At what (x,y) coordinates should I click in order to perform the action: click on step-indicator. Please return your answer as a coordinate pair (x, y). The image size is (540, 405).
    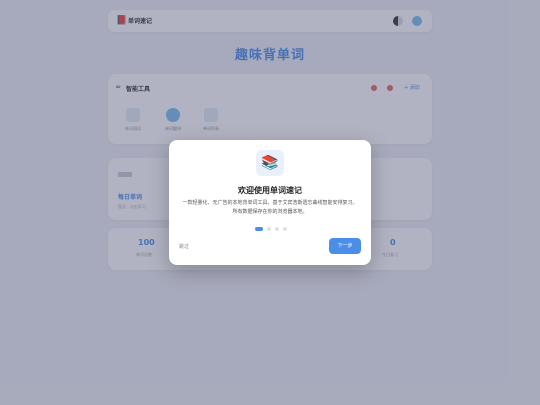
    Looking at the image, I should click on (275, 229).